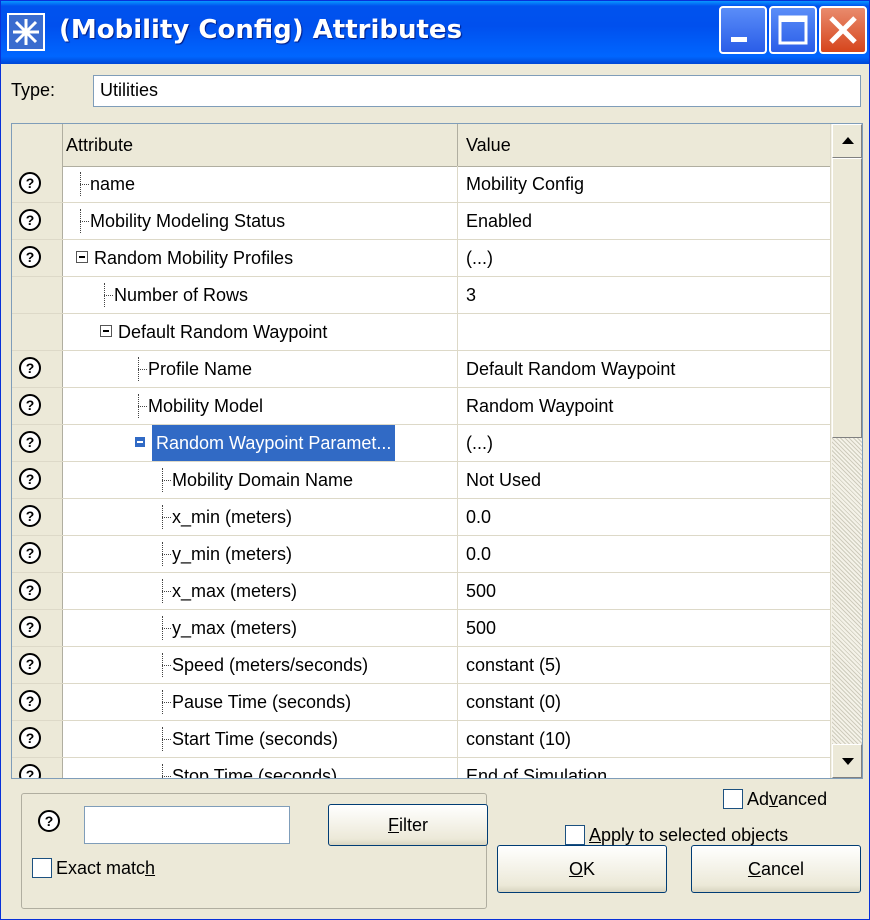 The image size is (870, 920). Describe the element at coordinates (644, 369) in the screenshot. I see `value-cell: Default Random Waypoint` at that location.